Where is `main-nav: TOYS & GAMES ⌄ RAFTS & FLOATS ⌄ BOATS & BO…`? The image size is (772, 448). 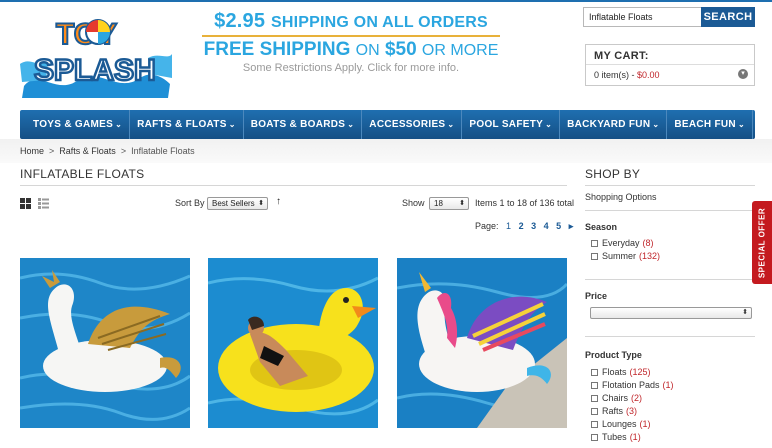 main-nav: TOYS & GAMES ⌄ RAFTS & FLOATS ⌄ BOATS & BO… is located at coordinates (387, 124).